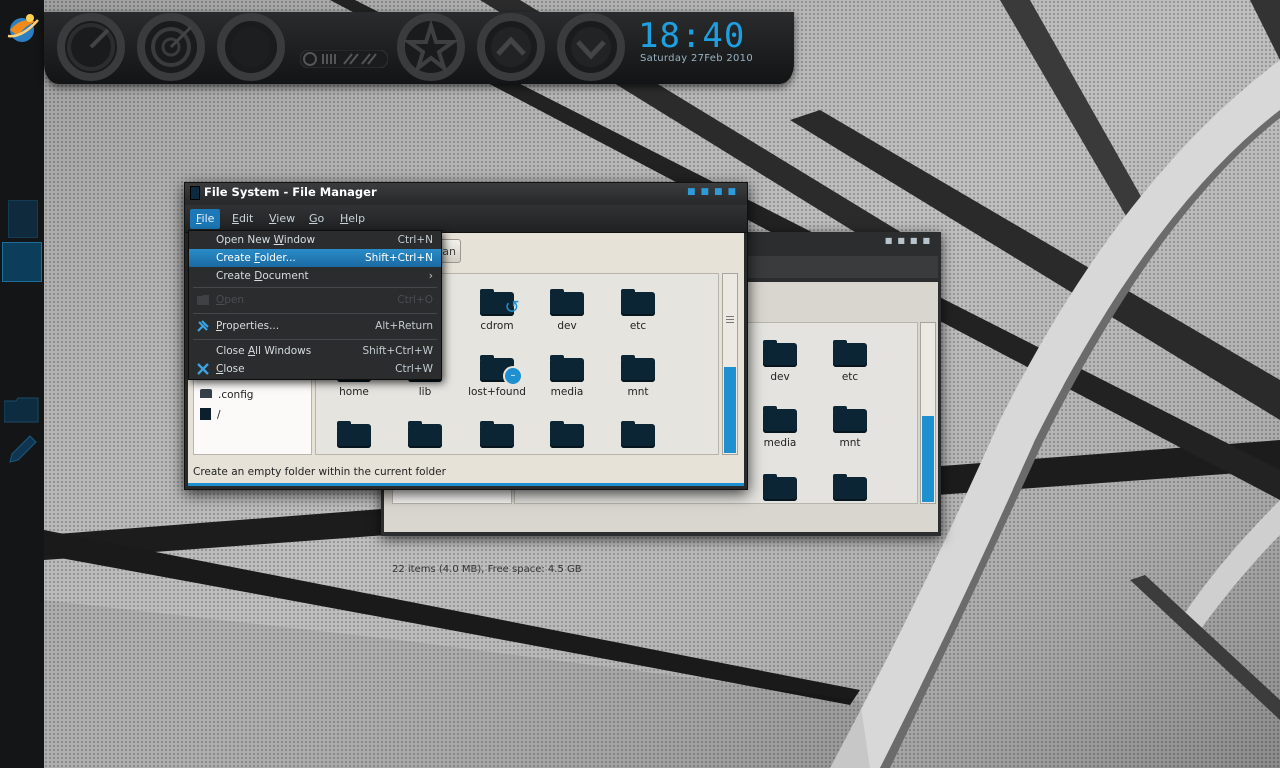 This screenshot has height=768, width=1280. What do you see at coordinates (466, 219) in the screenshot?
I see `menubar: File Edit View Go Help` at bounding box center [466, 219].